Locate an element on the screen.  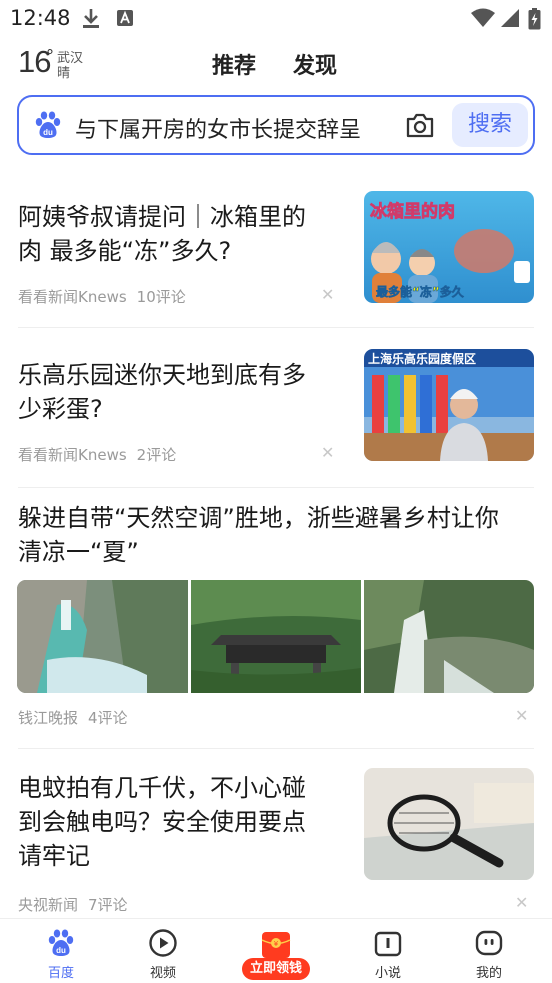
search-input: 与下属开房的女市长提交辞呈 is located at coordinates (218, 128).